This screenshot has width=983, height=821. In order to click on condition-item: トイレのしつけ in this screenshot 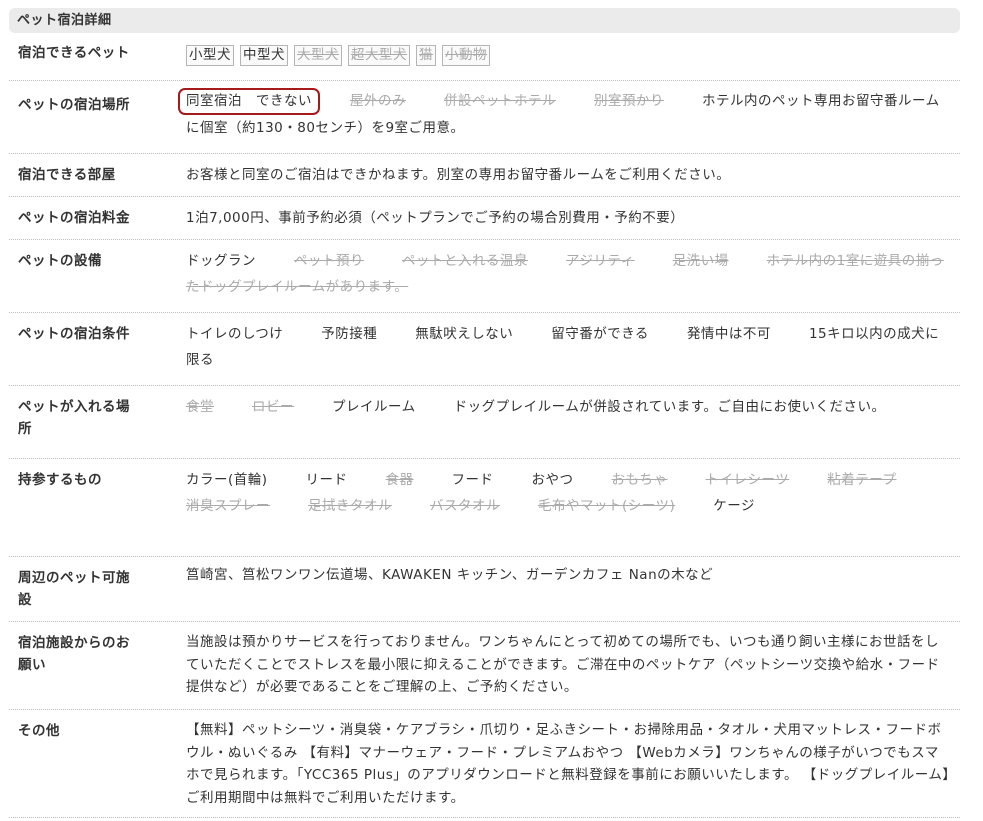, I will do `click(235, 334)`.